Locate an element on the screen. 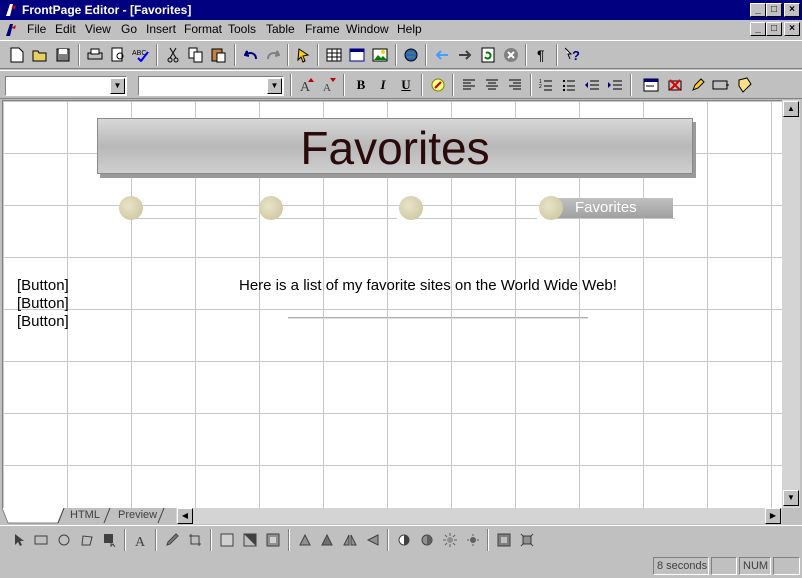 The image size is (802, 578). doc-restore-button: □ is located at coordinates (774, 29).